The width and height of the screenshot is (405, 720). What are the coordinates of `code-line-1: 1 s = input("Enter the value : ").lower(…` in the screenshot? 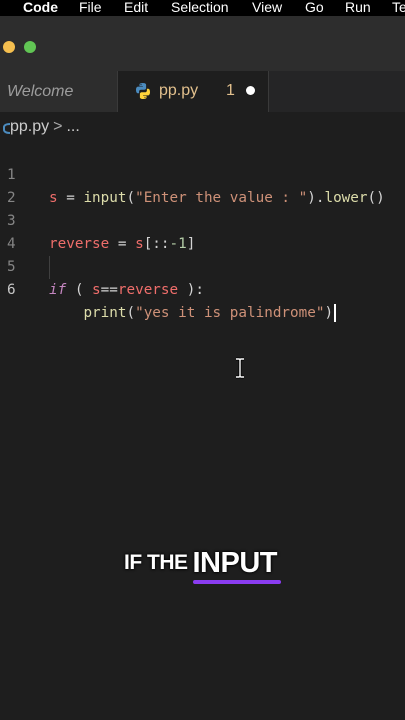 It's located at (202, 173).